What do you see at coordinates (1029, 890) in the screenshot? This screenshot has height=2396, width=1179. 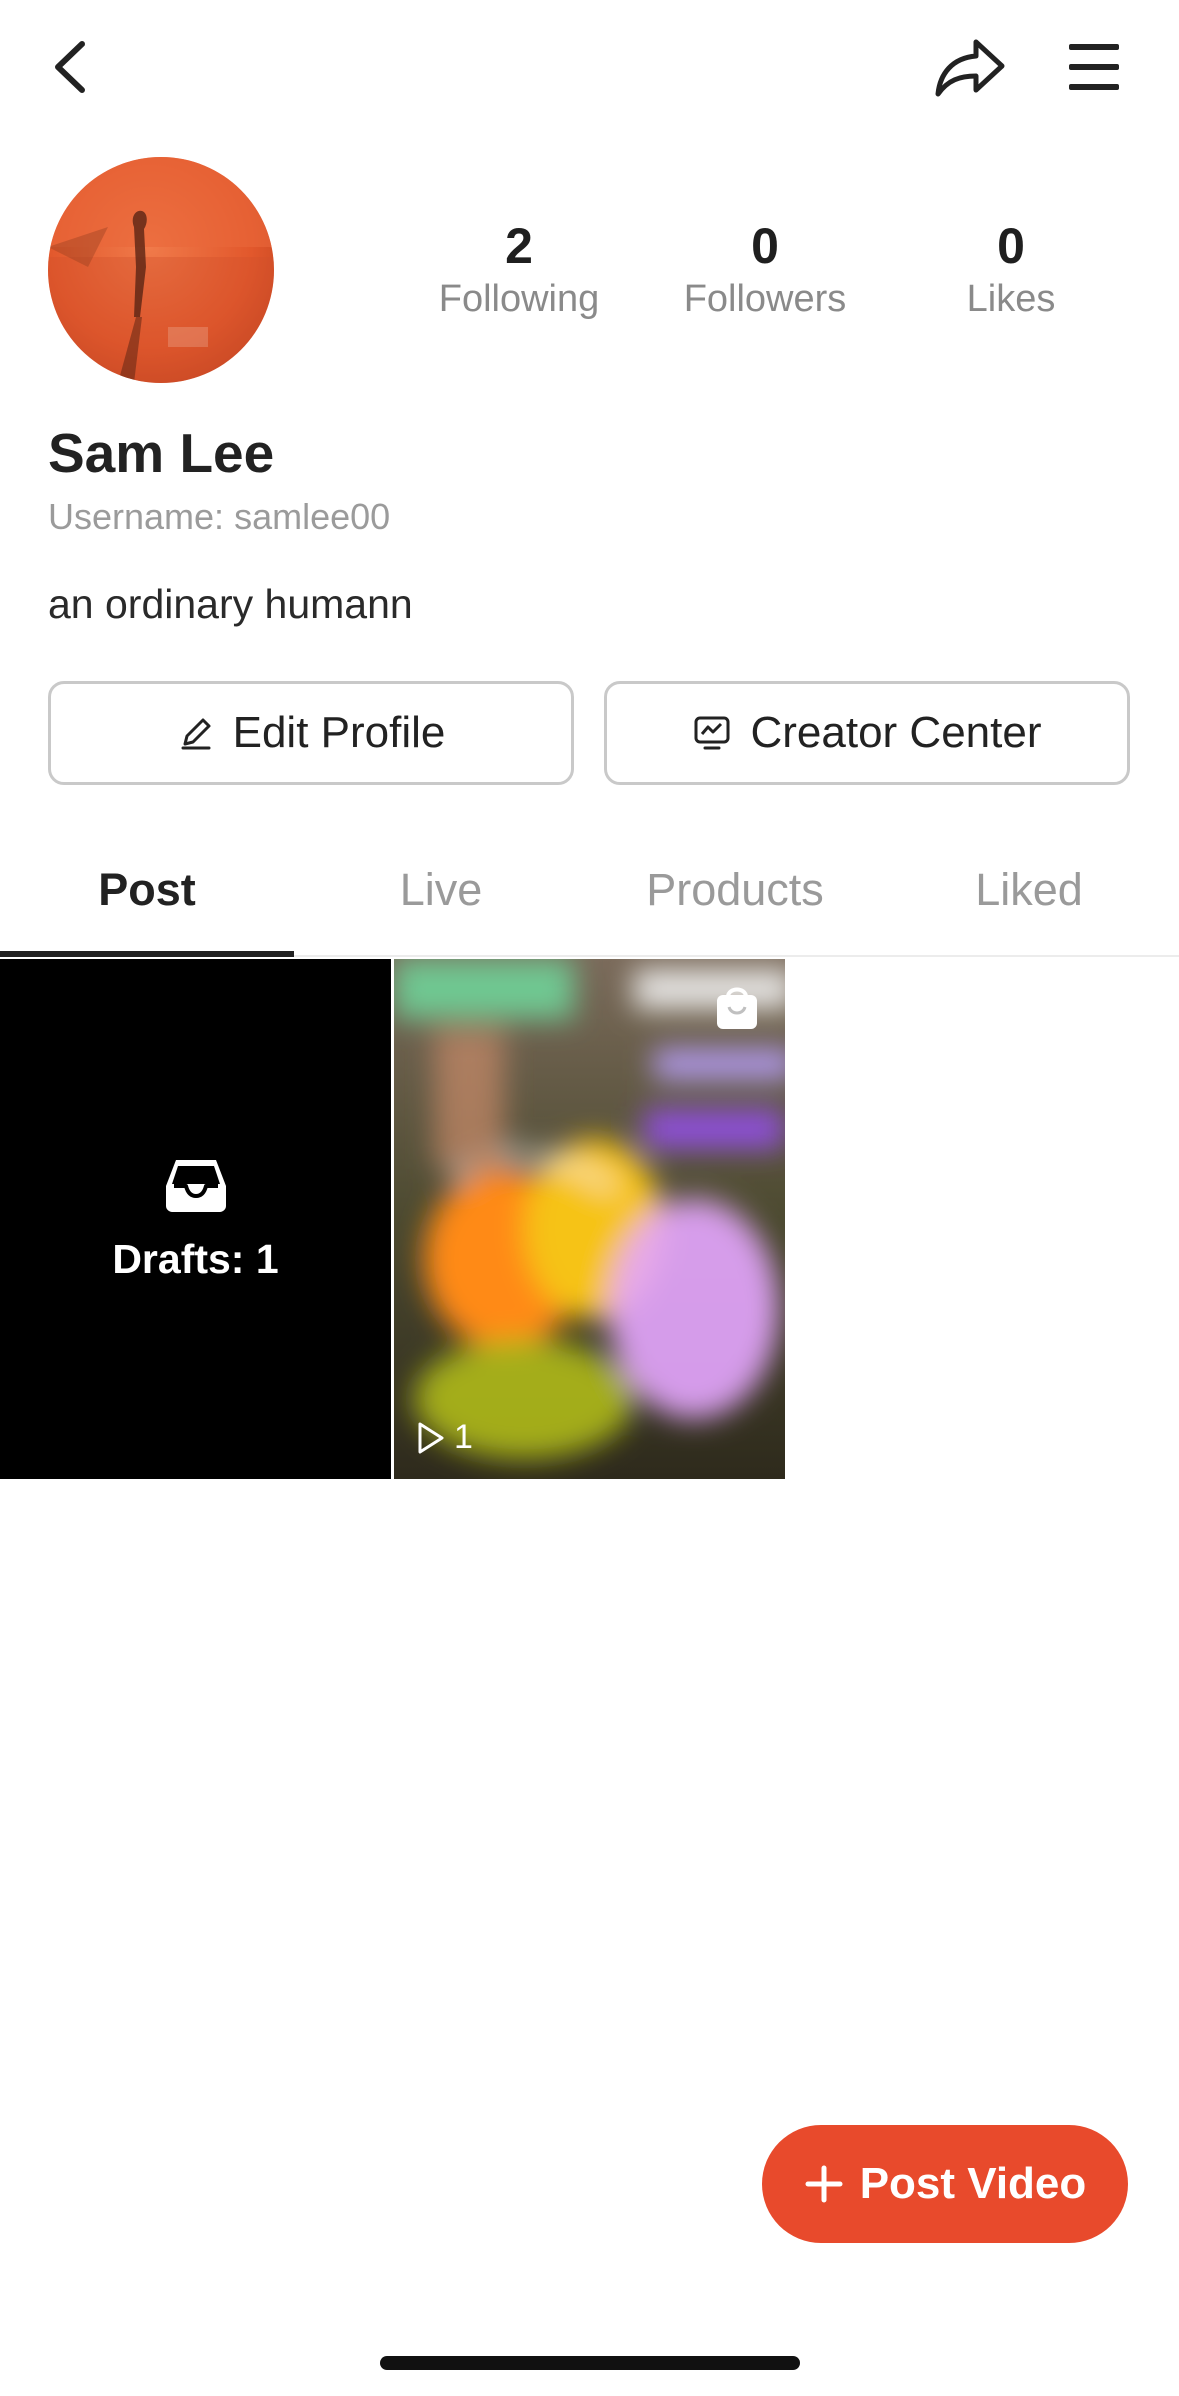 I see `tab-liked: Liked` at bounding box center [1029, 890].